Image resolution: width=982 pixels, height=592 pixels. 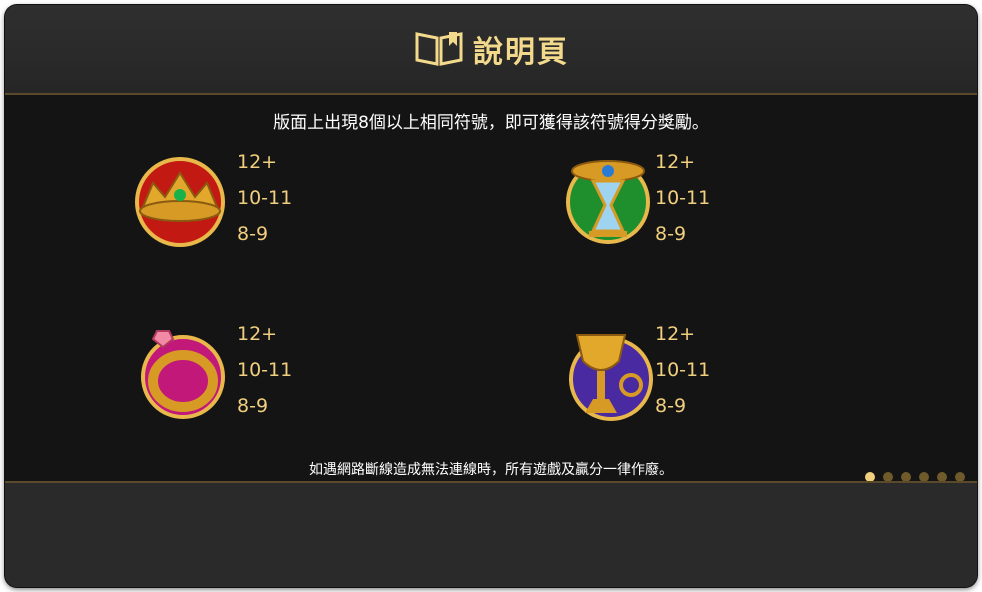 What do you see at coordinates (180, 374) in the screenshot?
I see `ring-symbol-icon` at bounding box center [180, 374].